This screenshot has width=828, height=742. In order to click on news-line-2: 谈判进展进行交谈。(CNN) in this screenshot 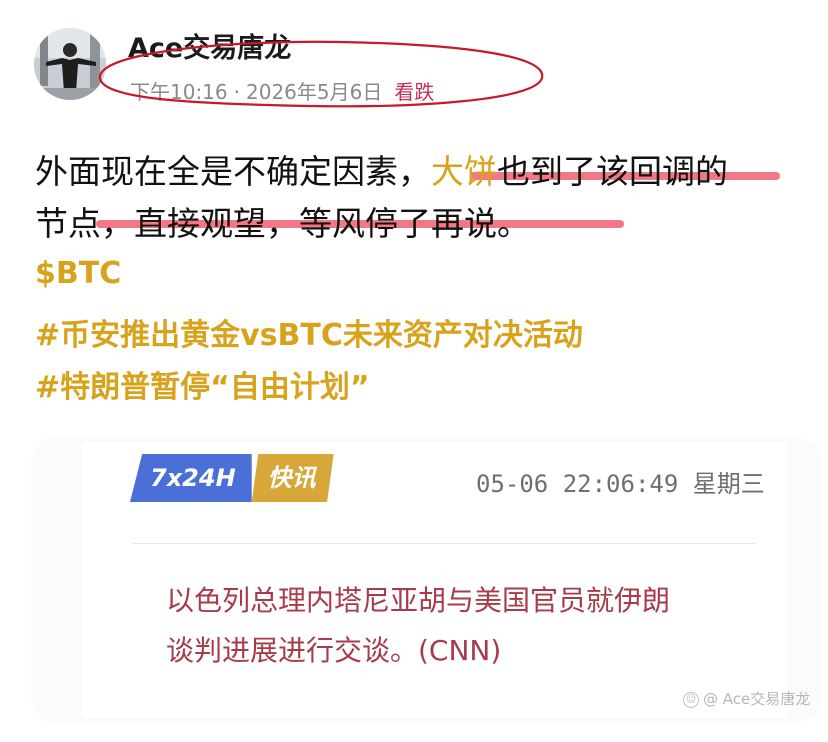, I will do `click(334, 650)`.